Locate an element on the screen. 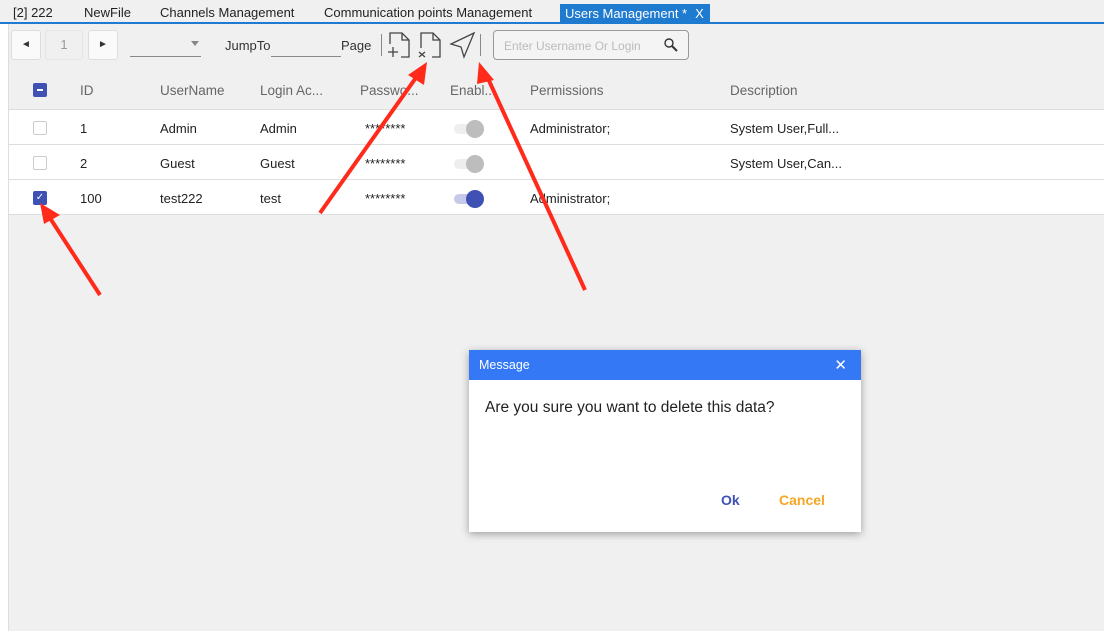  jump-to-label: JumpTo is located at coordinates (248, 45).